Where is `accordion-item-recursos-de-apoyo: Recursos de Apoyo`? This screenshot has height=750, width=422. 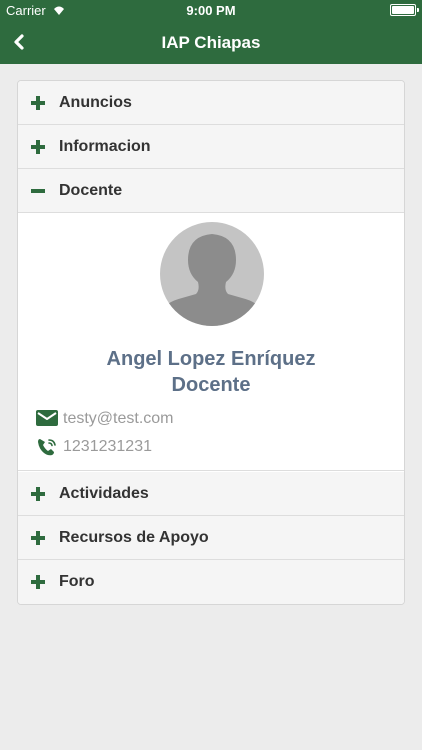
accordion-item-recursos-de-apoyo: Recursos de Apoyo is located at coordinates (211, 538).